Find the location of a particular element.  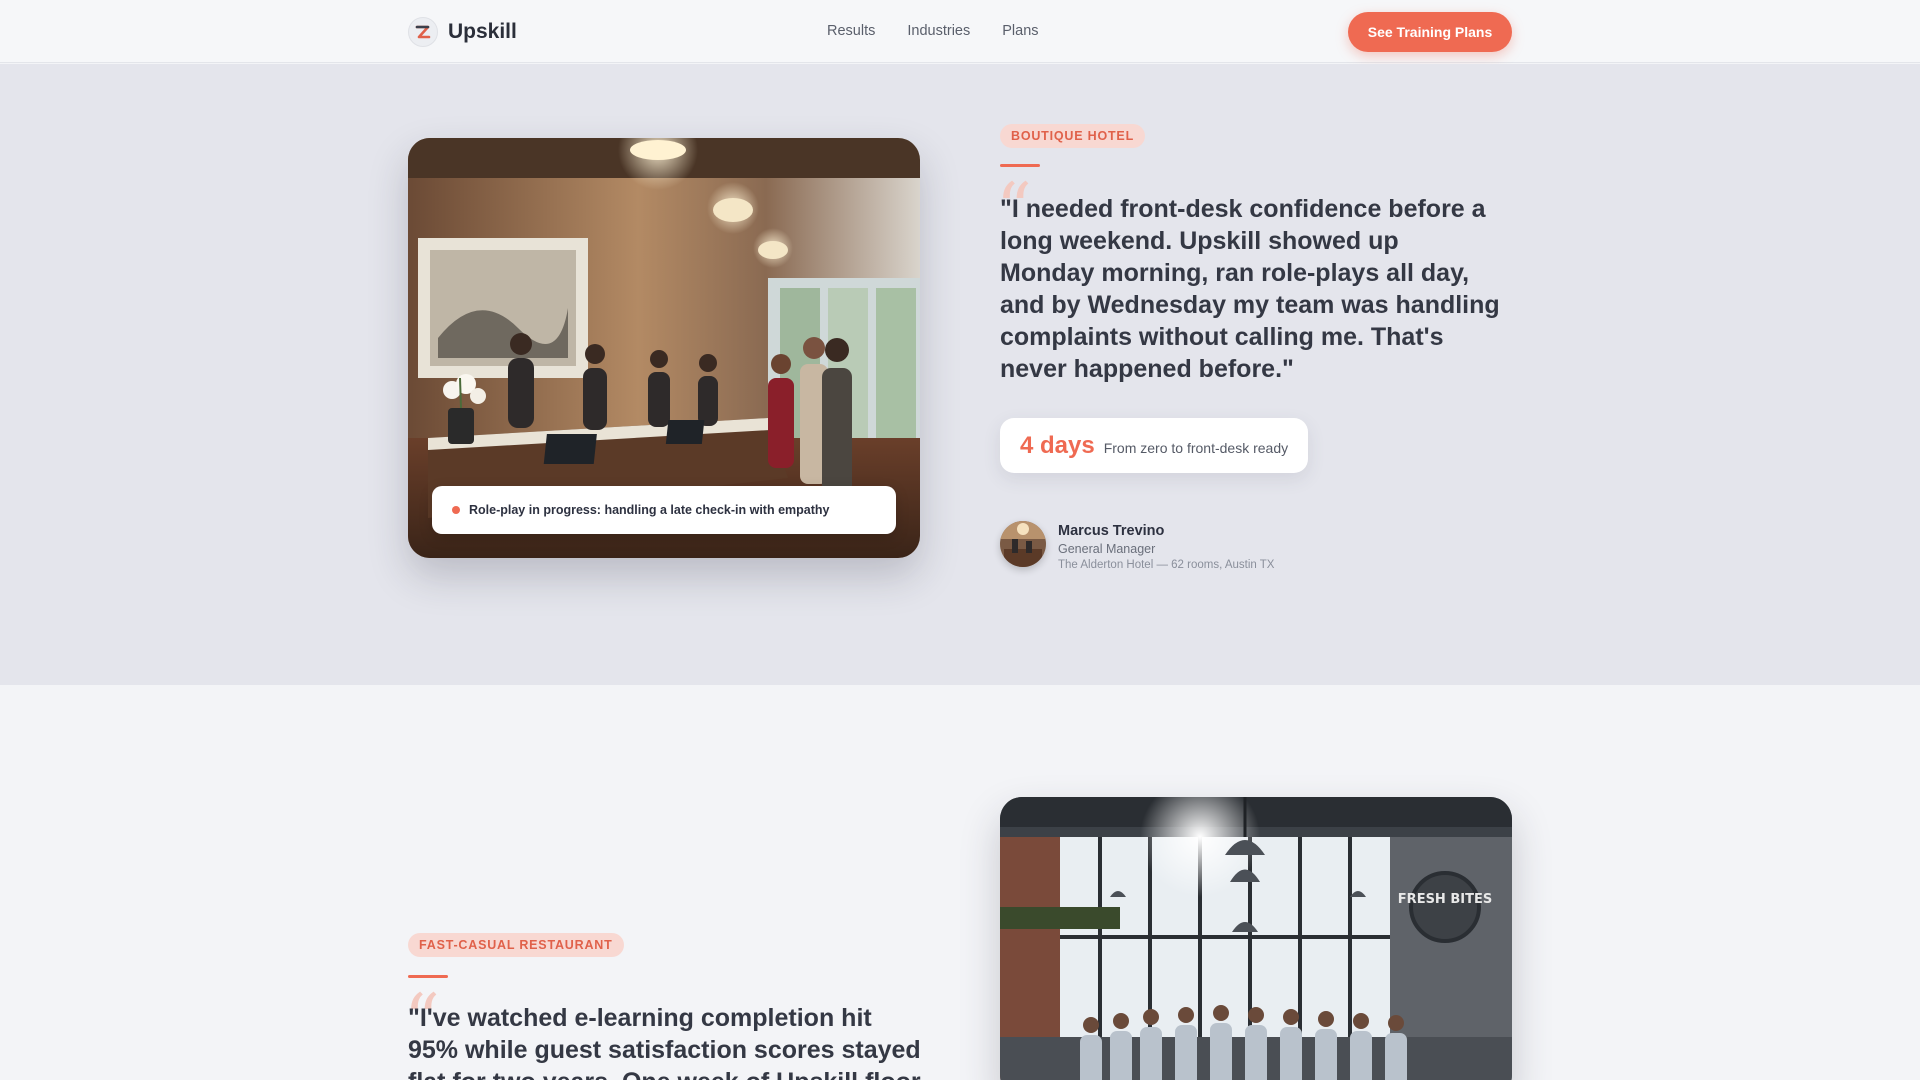

author-organization: The Alderton Hotel — 62 rooms, Austin TX is located at coordinates (1166, 565).